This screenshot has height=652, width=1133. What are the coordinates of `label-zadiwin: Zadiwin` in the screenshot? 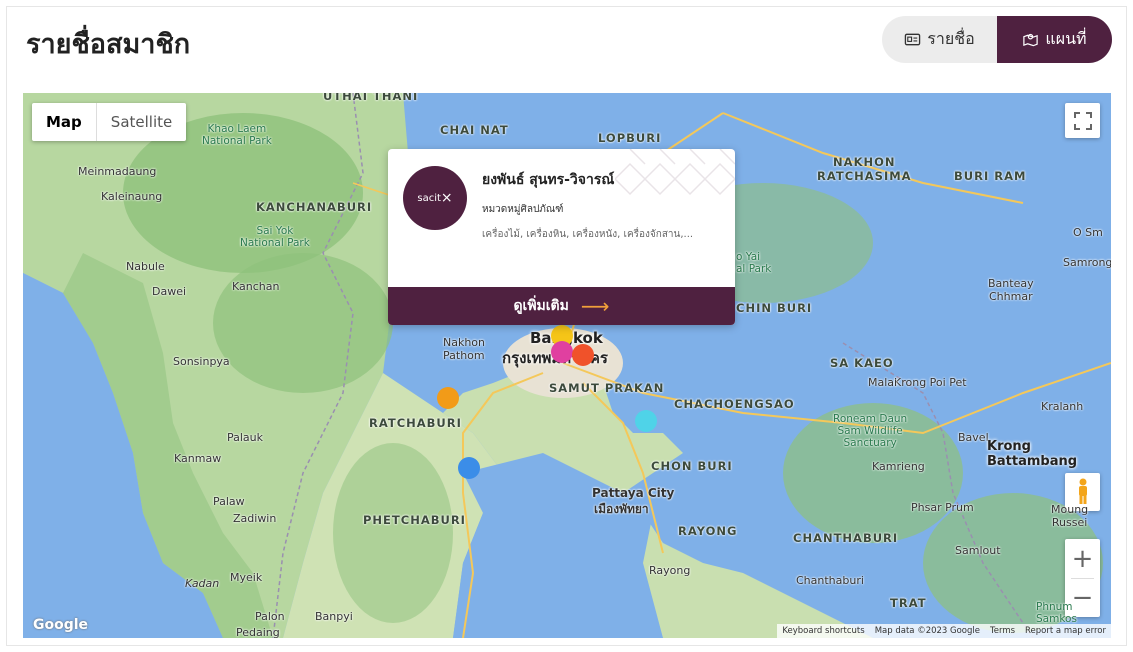 It's located at (255, 518).